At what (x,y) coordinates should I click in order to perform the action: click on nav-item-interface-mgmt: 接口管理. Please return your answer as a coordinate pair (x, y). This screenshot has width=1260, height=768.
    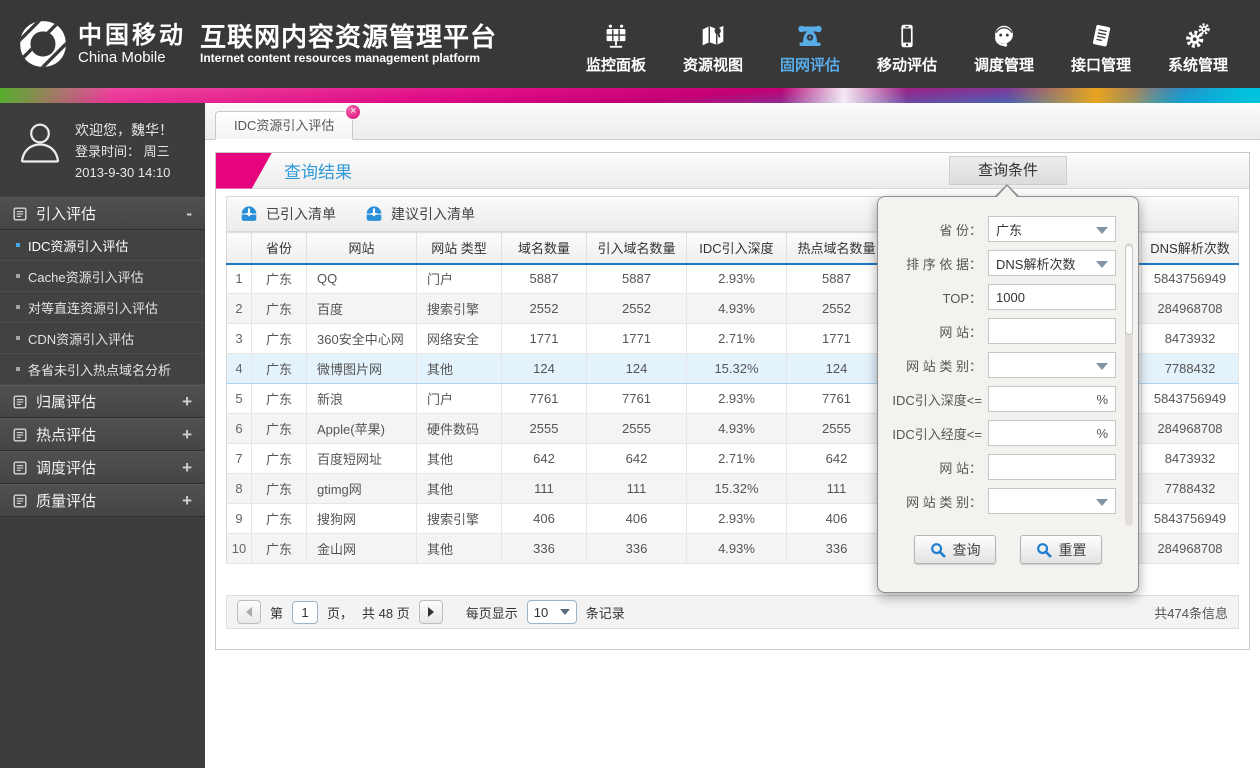
    Looking at the image, I should click on (1101, 44).